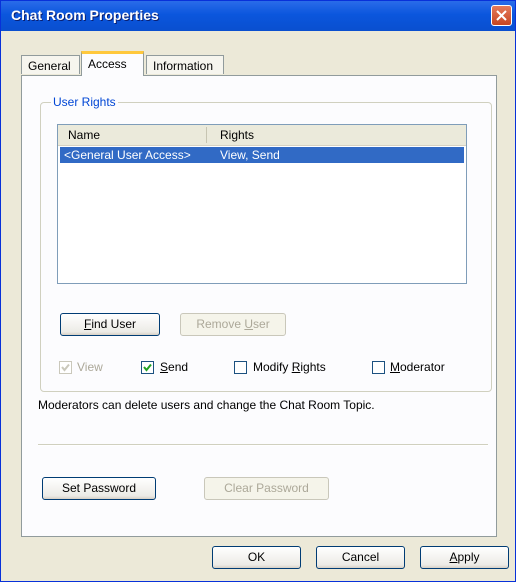 This screenshot has width=516, height=582. What do you see at coordinates (240, 367) in the screenshot?
I see `modify-rights-checkbox` at bounding box center [240, 367].